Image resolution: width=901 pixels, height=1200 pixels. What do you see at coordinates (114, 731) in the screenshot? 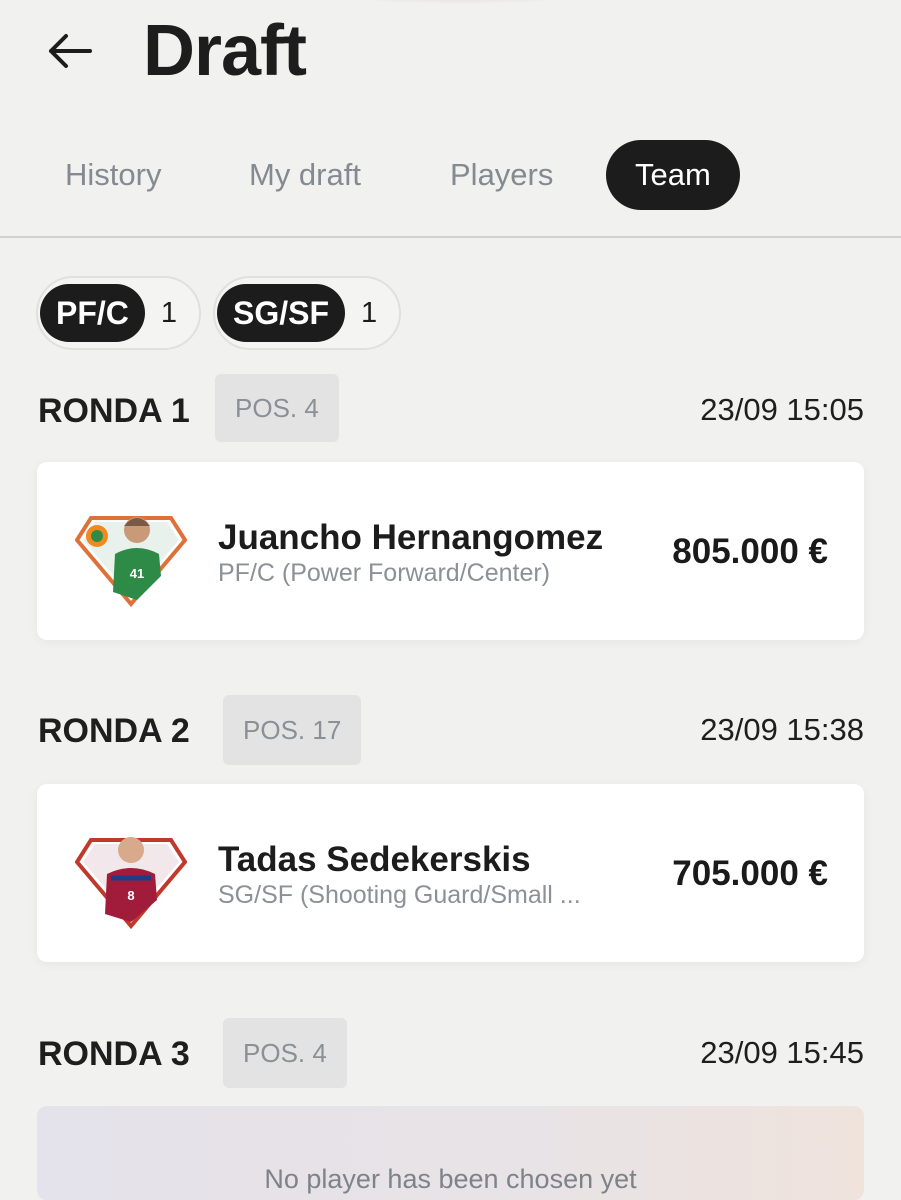
I see `round-label: RONDA 2` at bounding box center [114, 731].